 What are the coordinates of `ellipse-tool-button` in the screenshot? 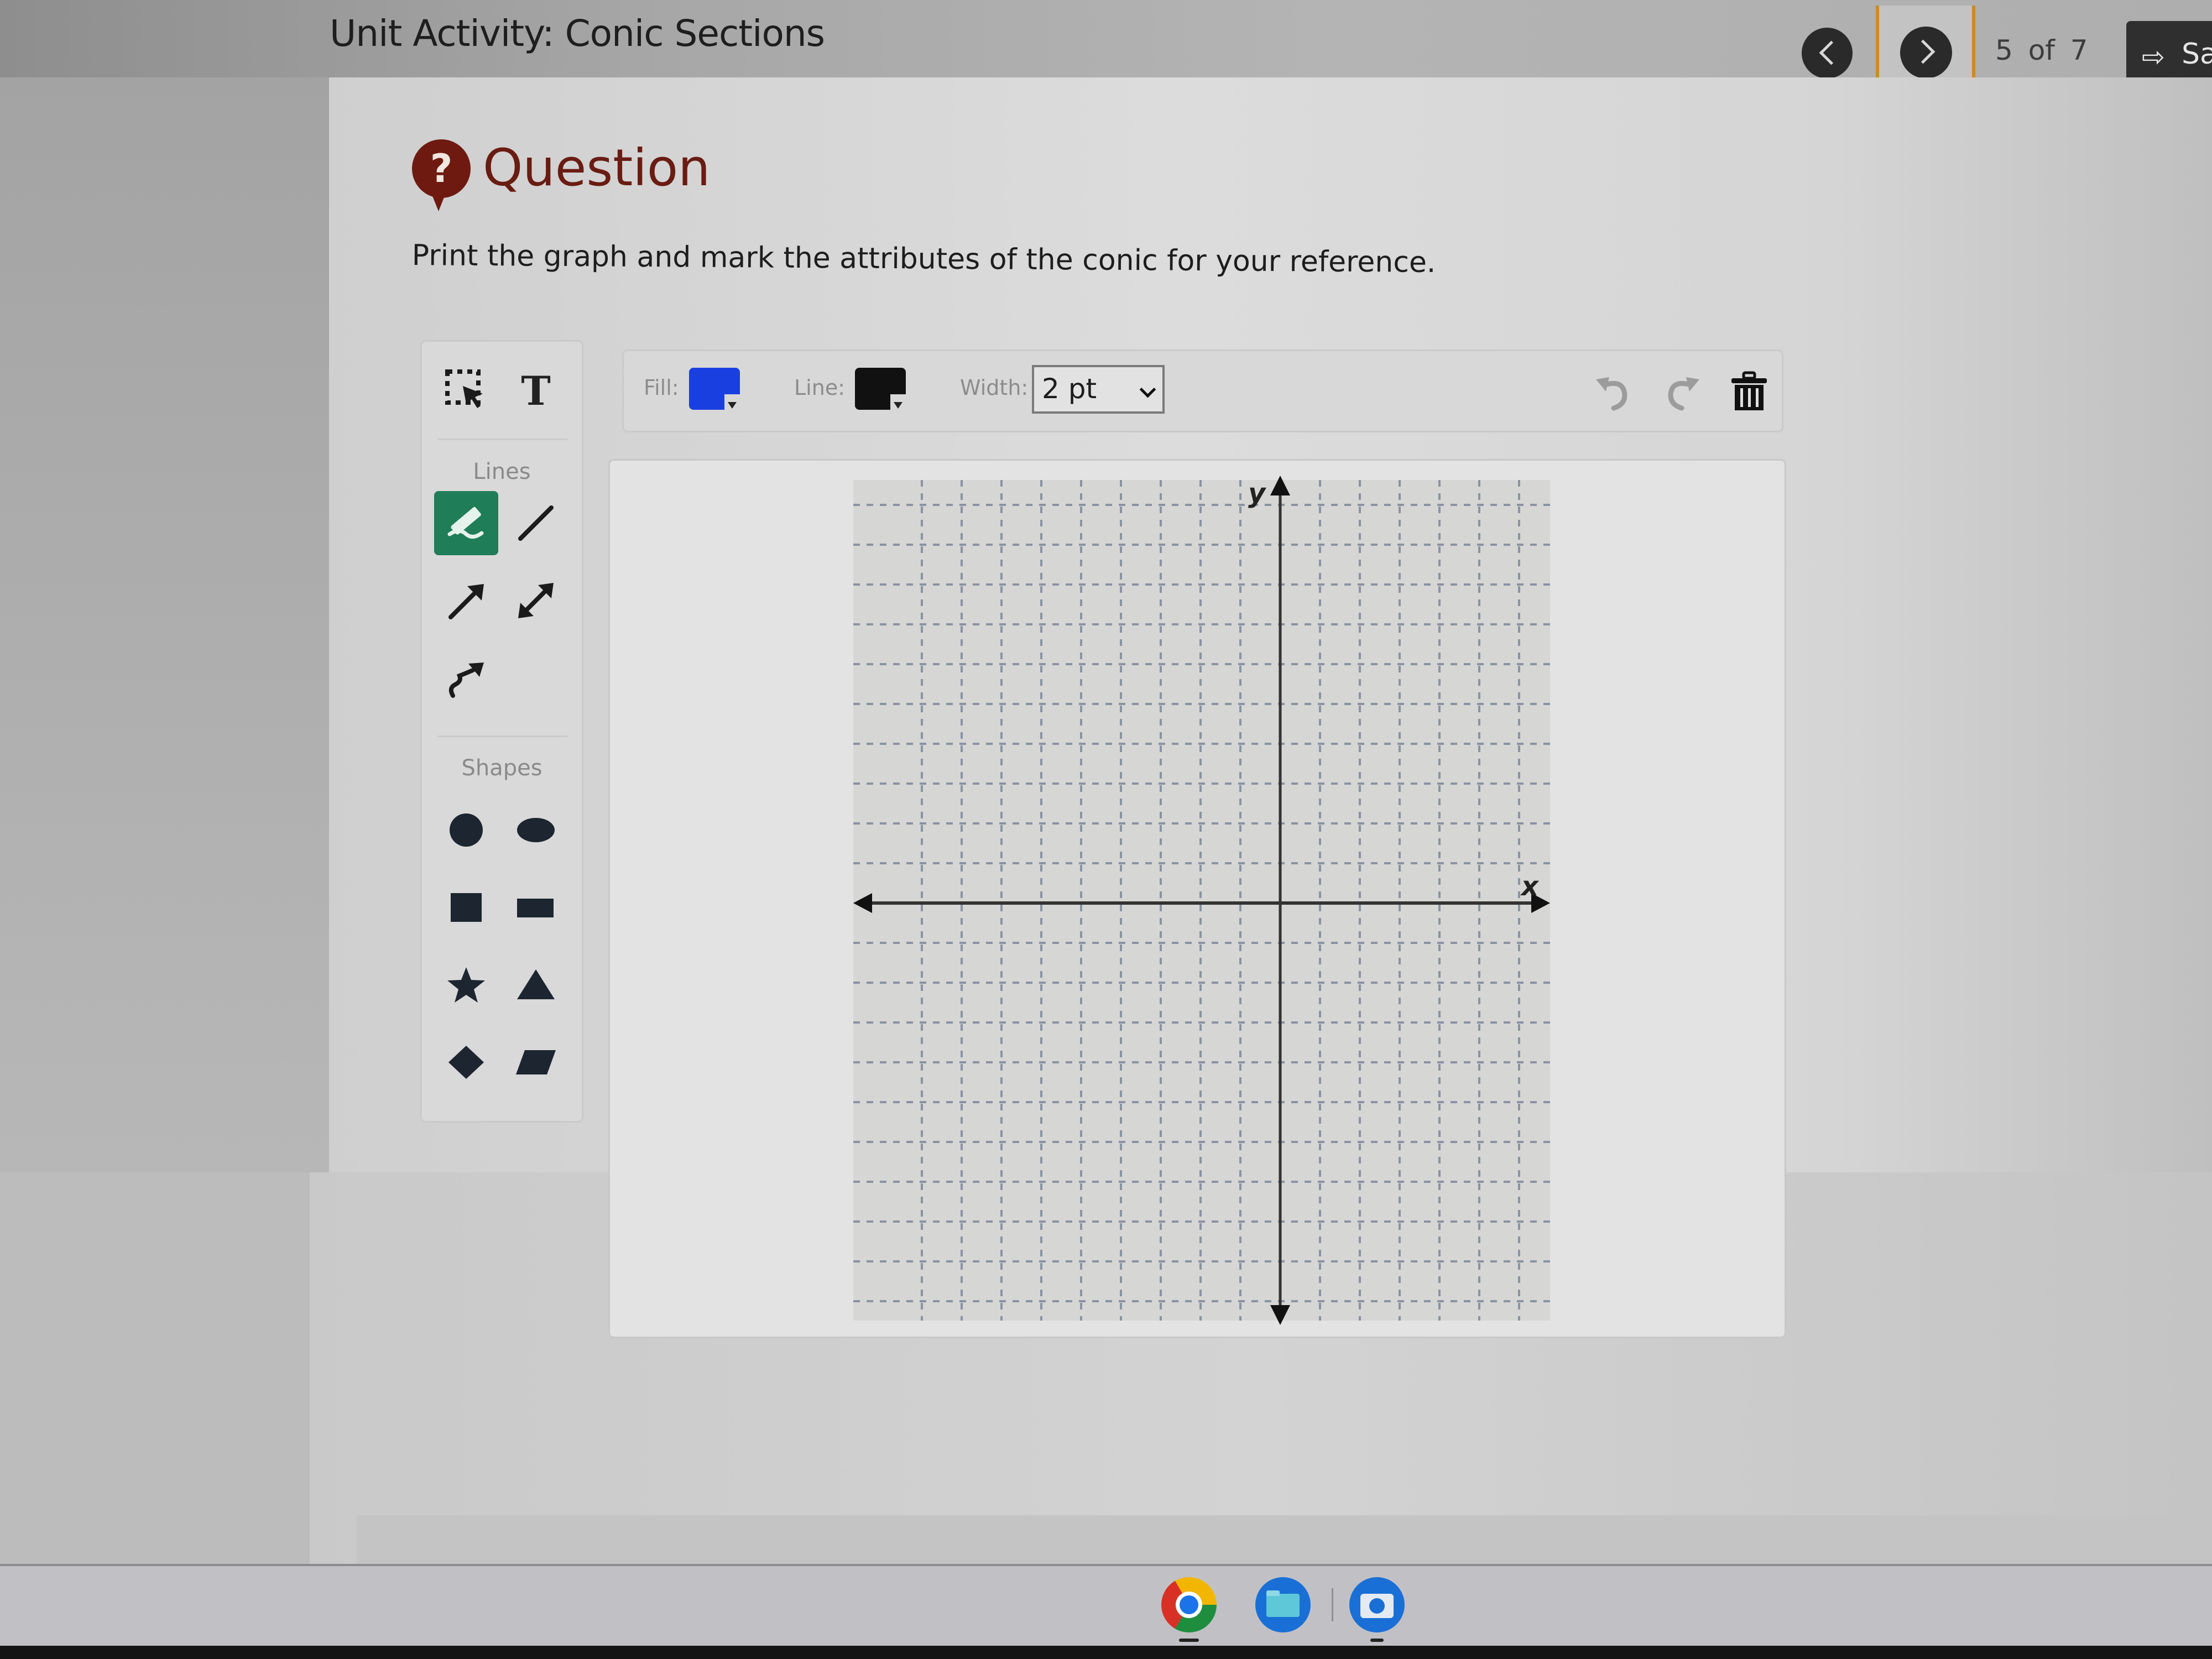 It's located at (536, 830).